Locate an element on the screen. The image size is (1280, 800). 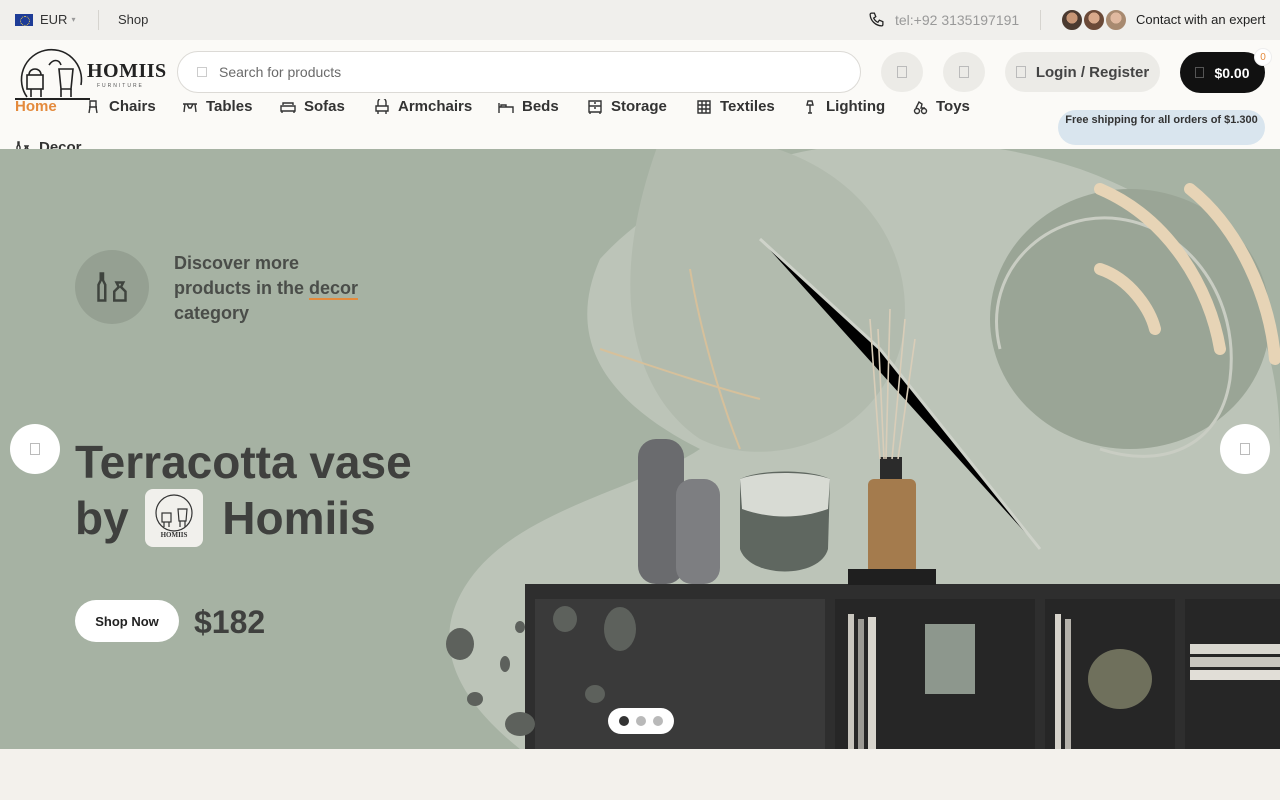
expert-avatars is located at coordinates (1094, 20).